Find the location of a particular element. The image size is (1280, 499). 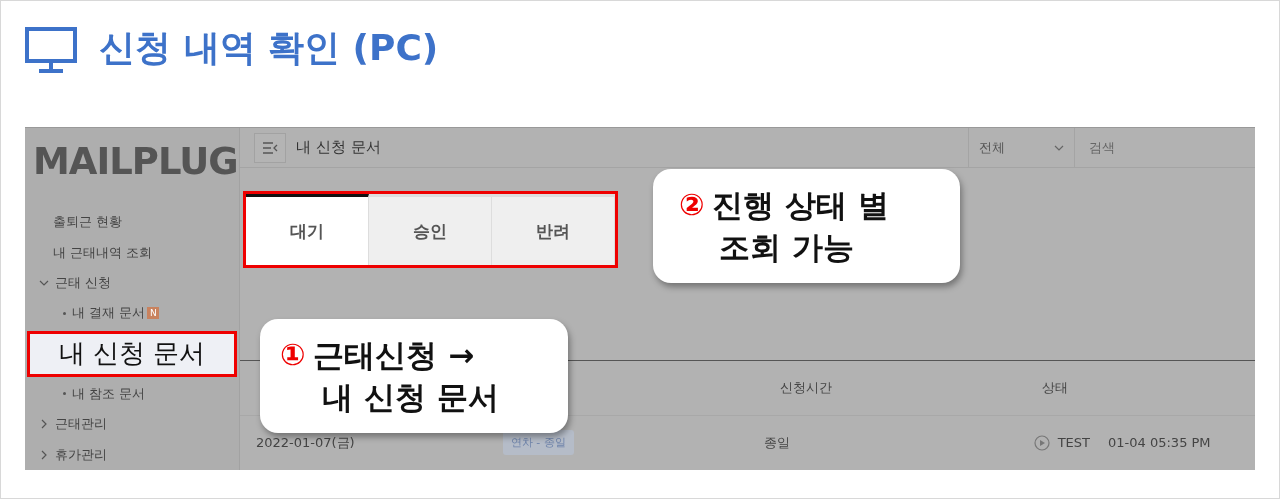

step-number: ① is located at coordinates (293, 355).